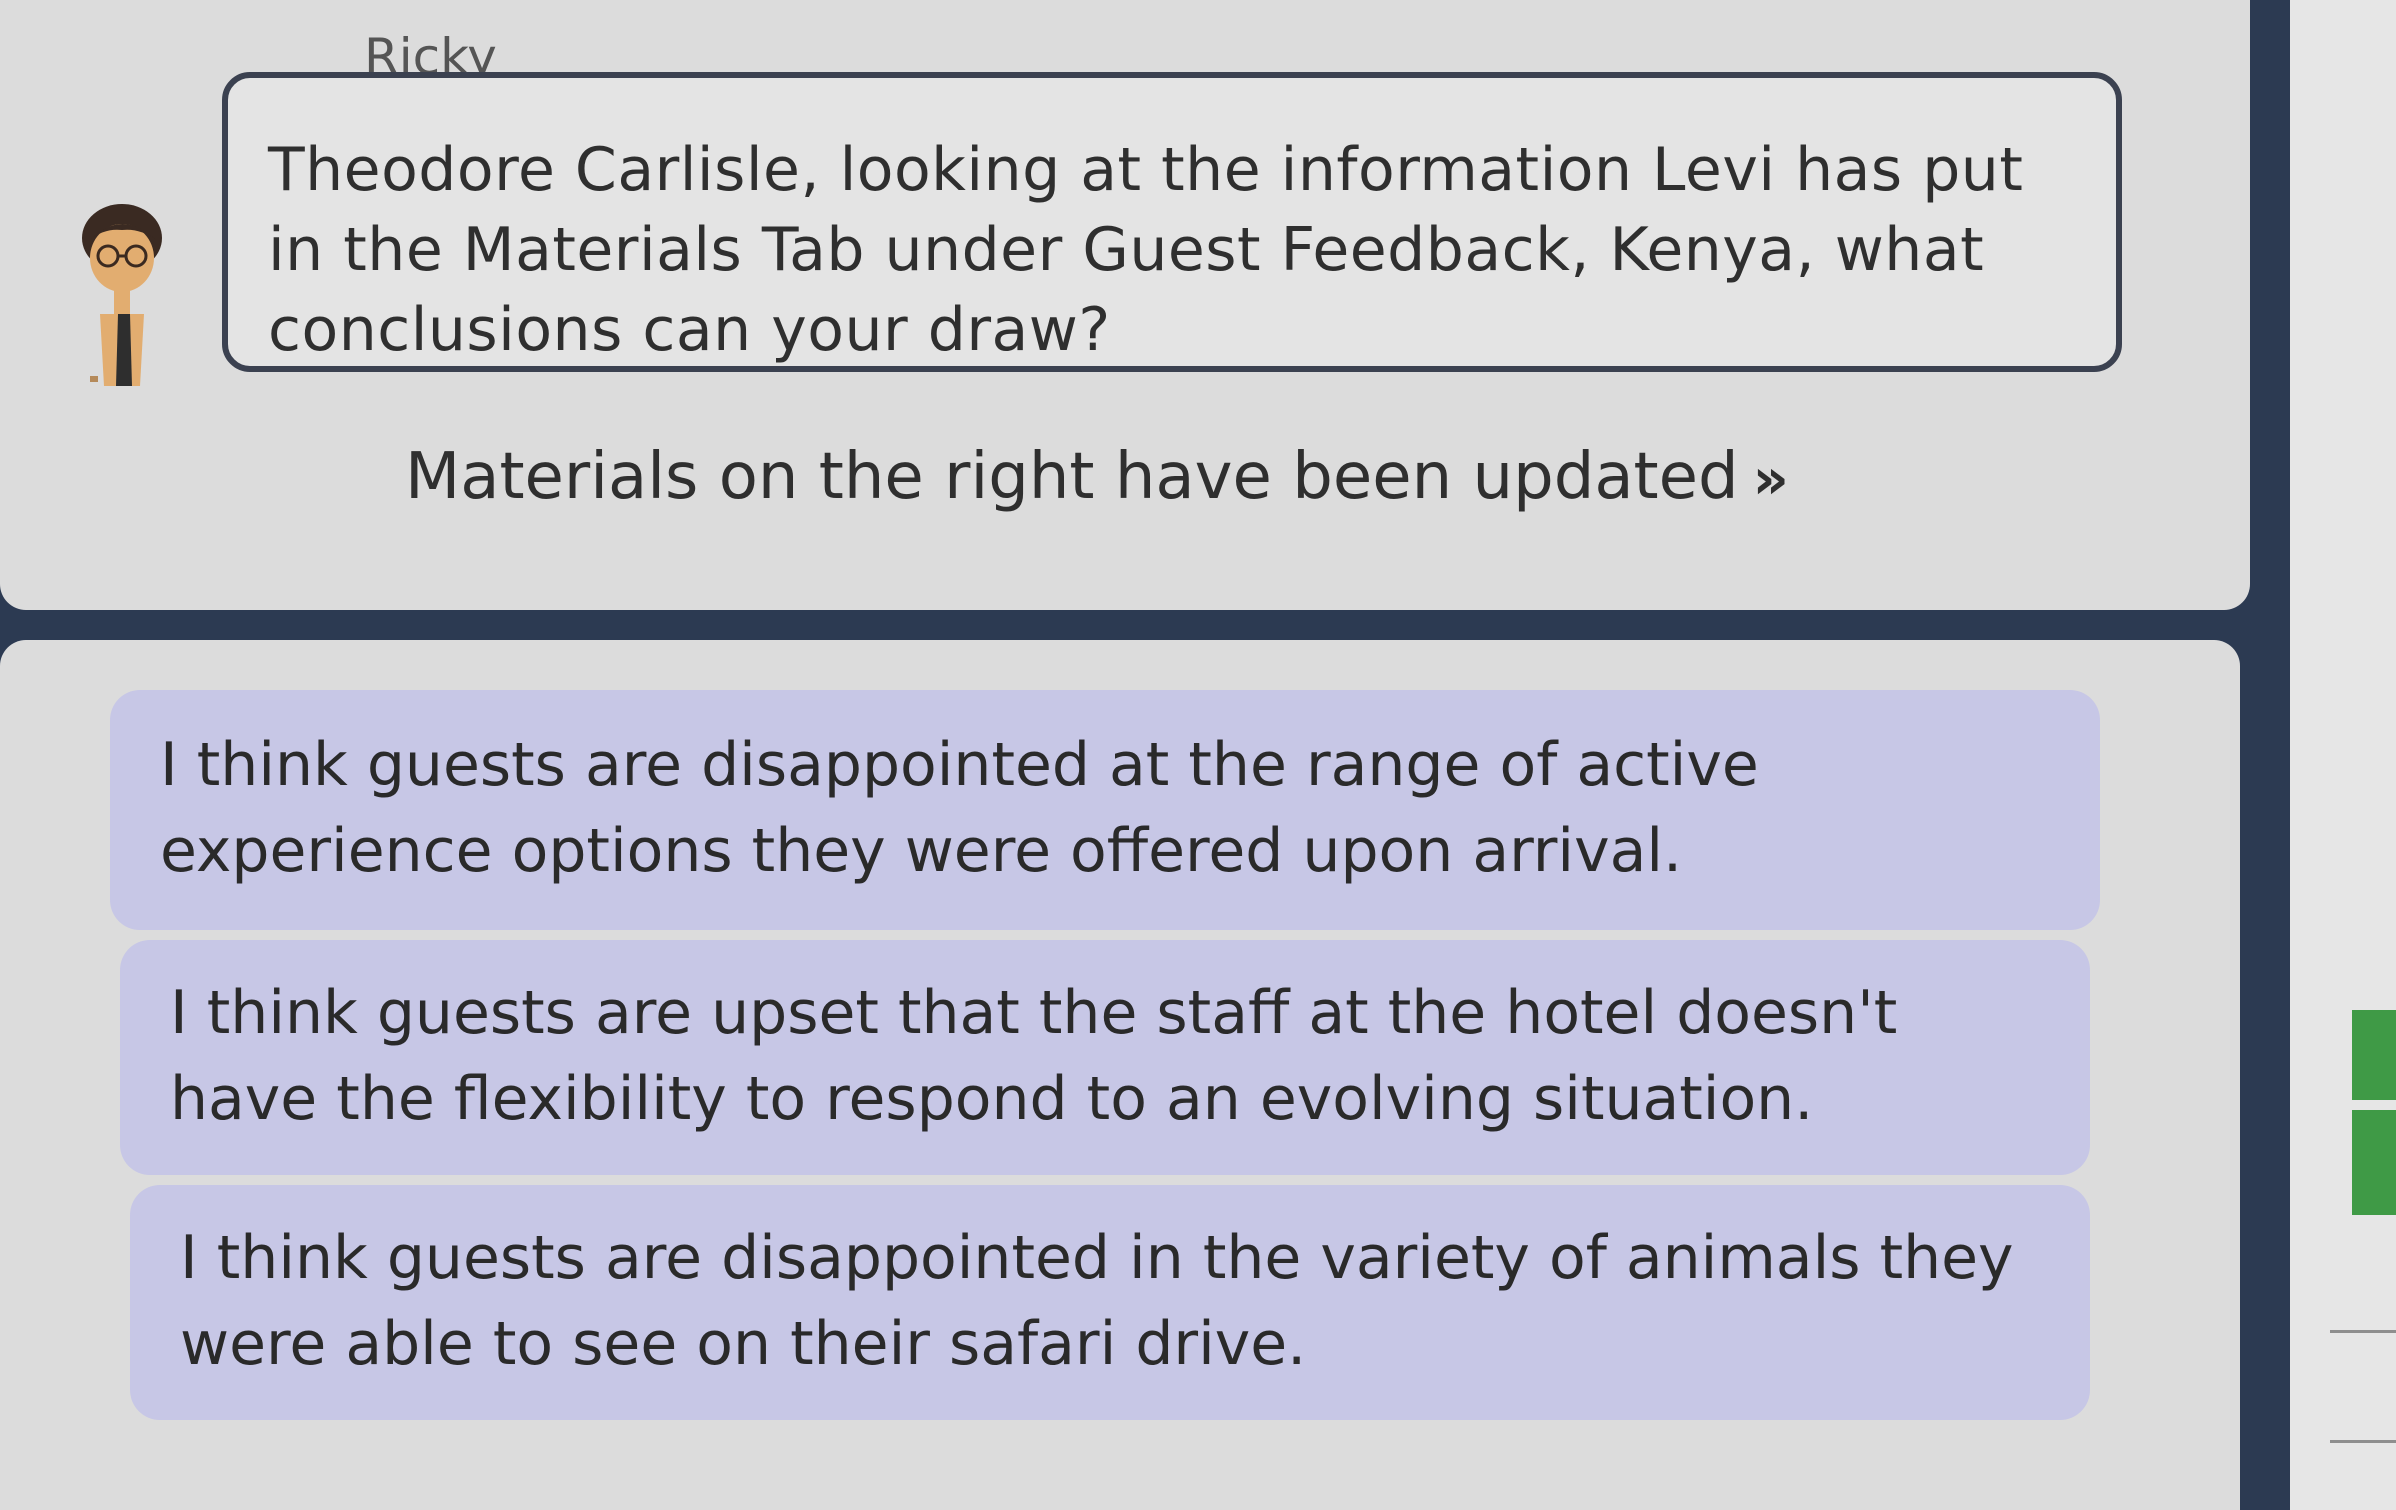 The width and height of the screenshot is (2396, 1510). Describe the element at coordinates (1072, 477) in the screenshot. I see `materials-notice-label: Materials on the right have been updated` at that location.